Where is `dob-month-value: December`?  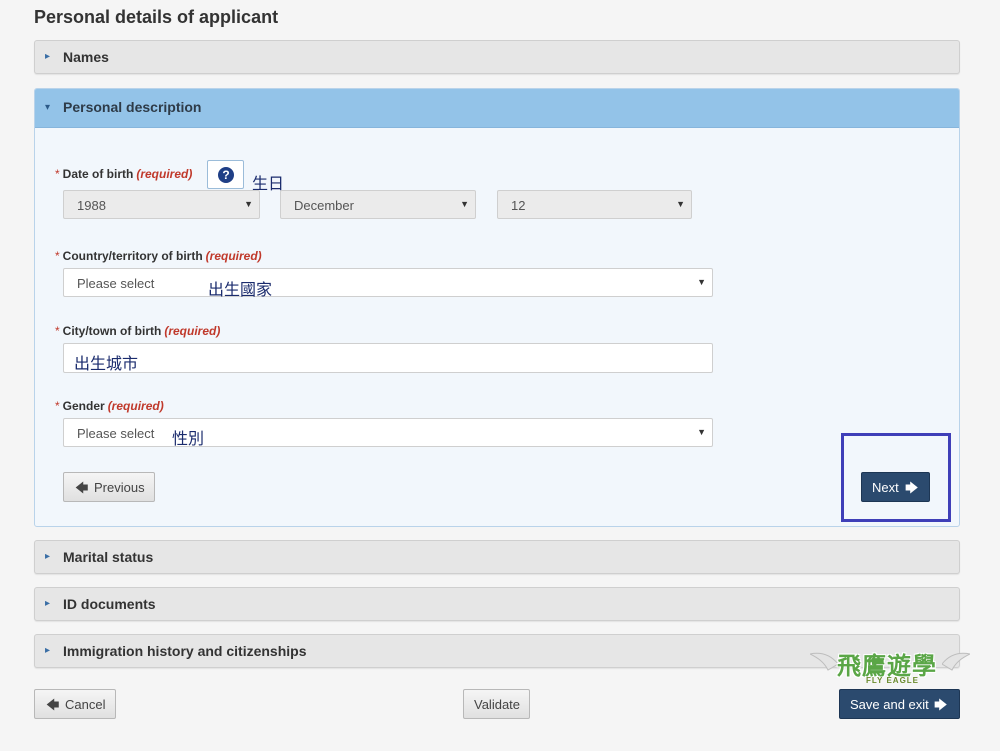
dob-month-value: December is located at coordinates (324, 205).